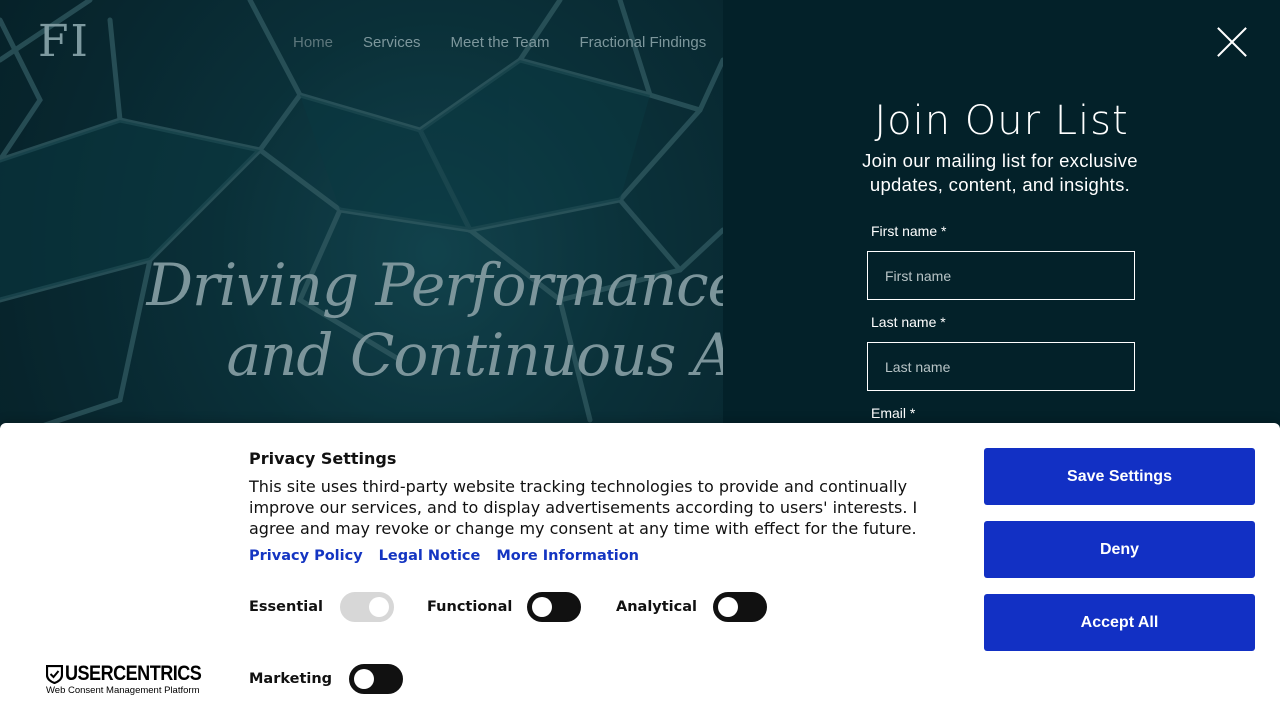  I want to click on more-information-link: More Information, so click(567, 556).